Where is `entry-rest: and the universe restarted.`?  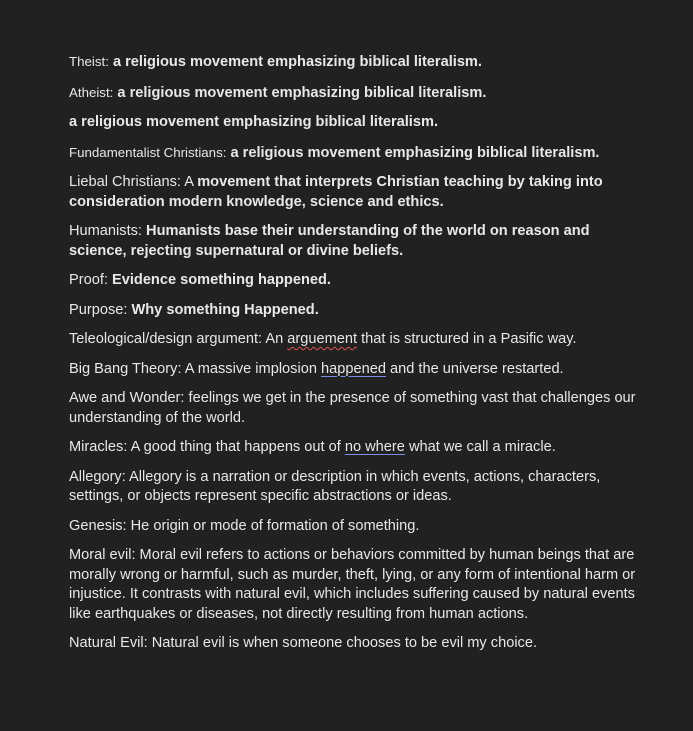
entry-rest: and the universe restarted. is located at coordinates (474, 368).